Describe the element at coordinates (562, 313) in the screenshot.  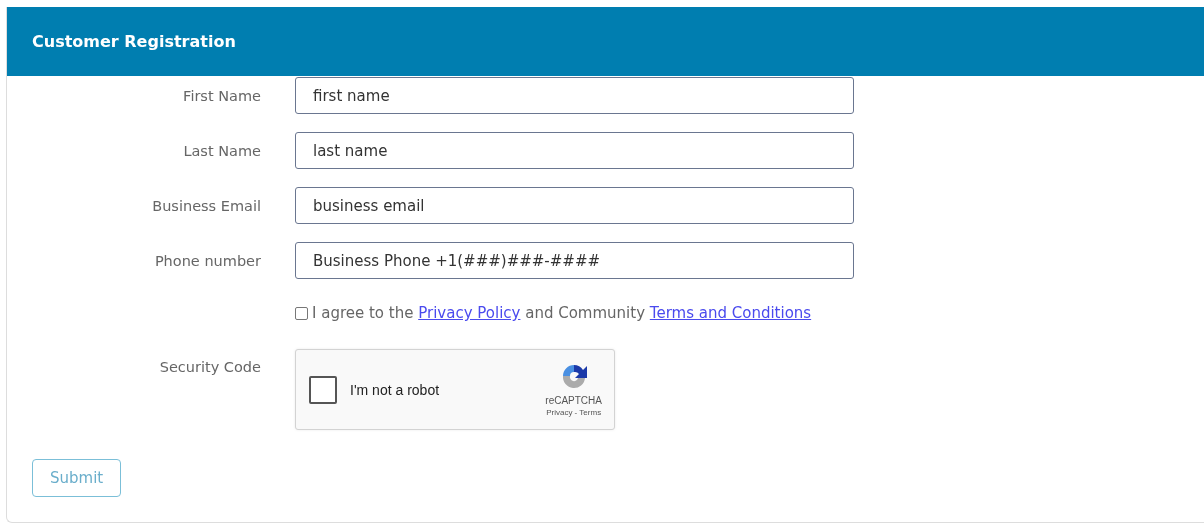
I see `agreement-text: I agree to the Privacy Policy and Community Terms and Conditions` at that location.